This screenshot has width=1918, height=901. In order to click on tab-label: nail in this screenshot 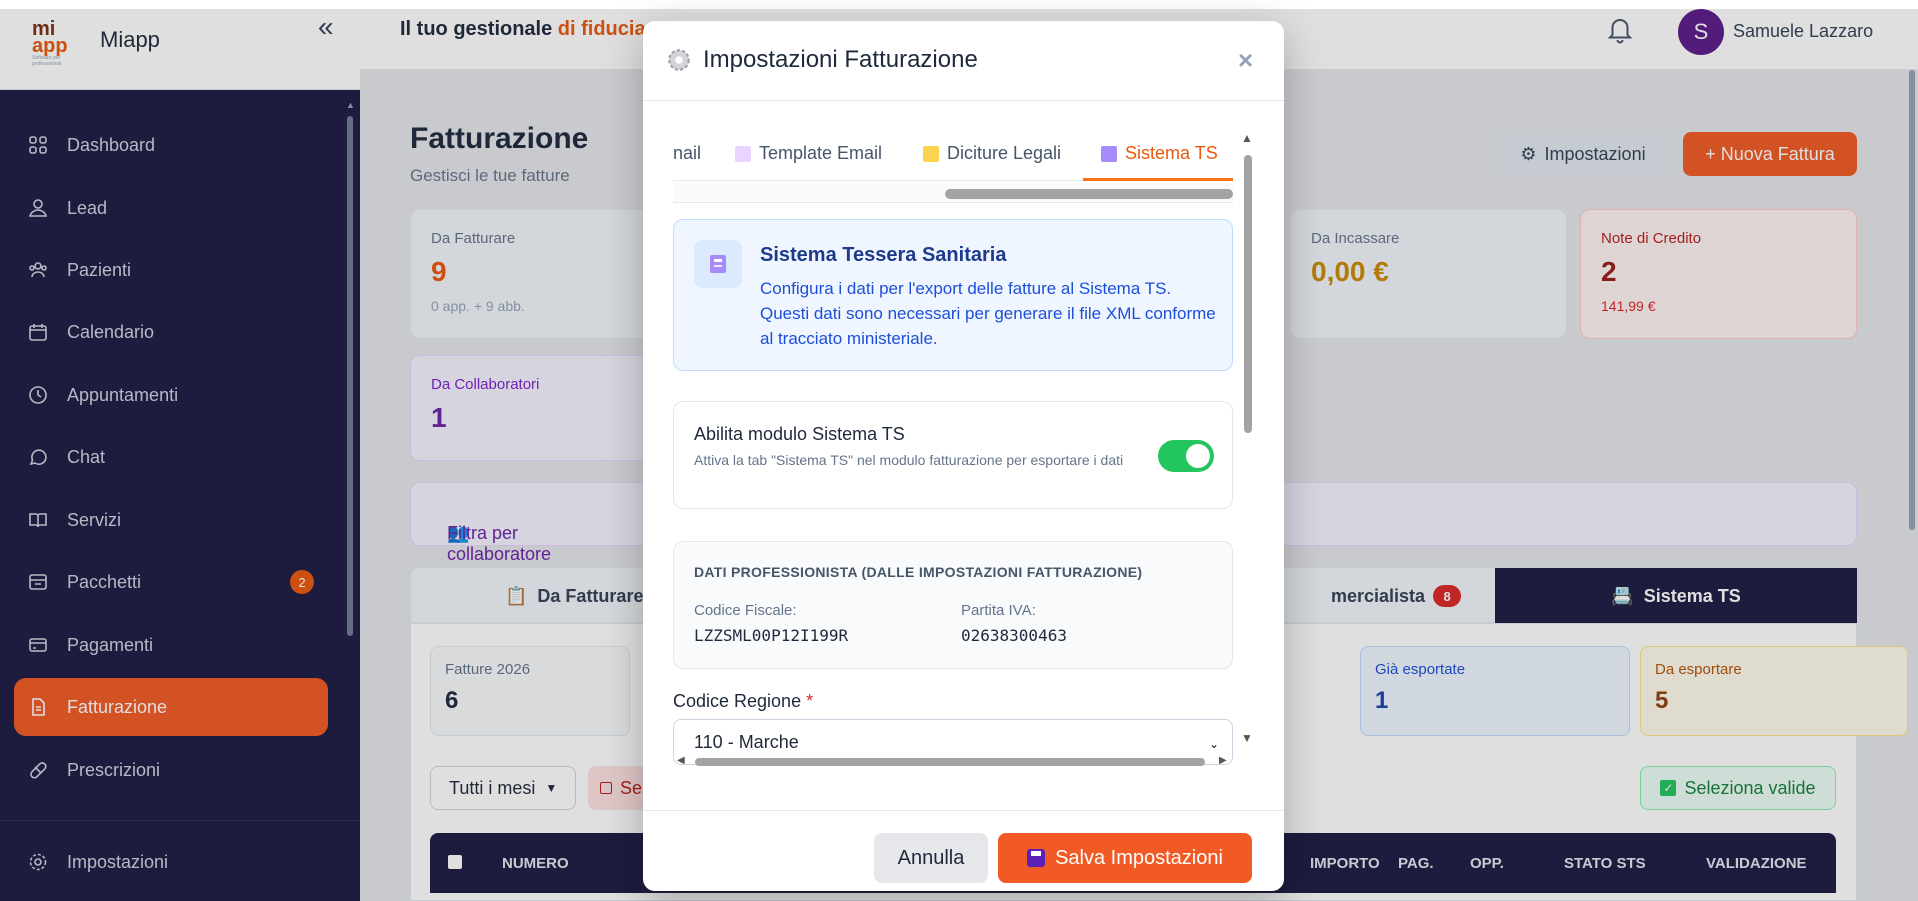, I will do `click(687, 153)`.